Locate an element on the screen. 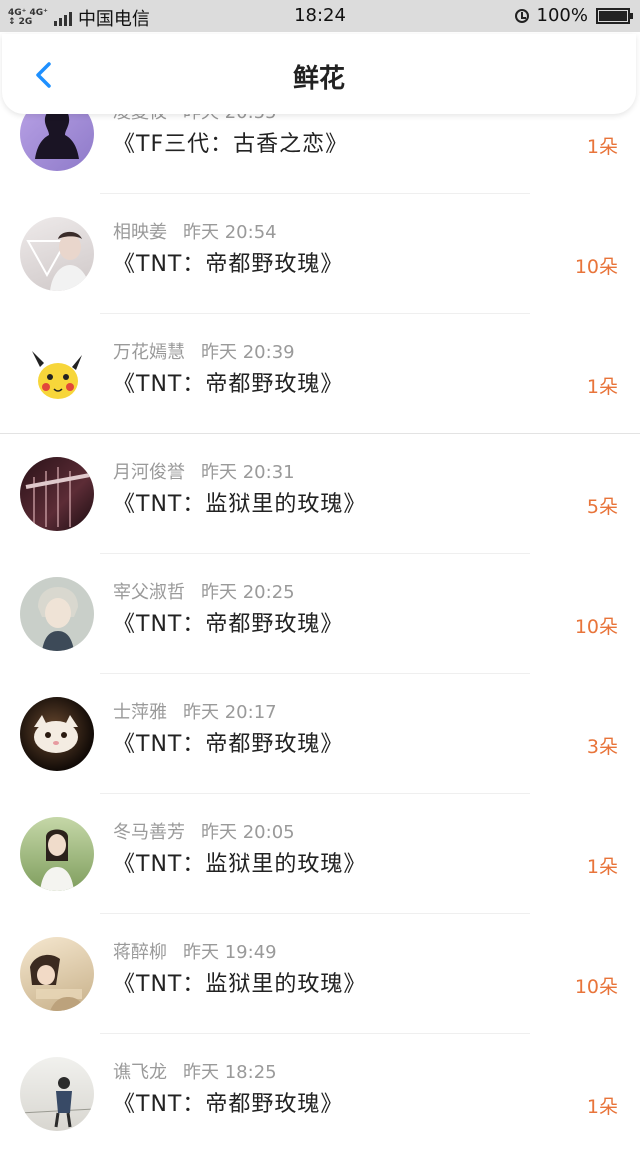 The height and width of the screenshot is (1154, 640). timestamp: 昨天 20:31 is located at coordinates (248, 472).